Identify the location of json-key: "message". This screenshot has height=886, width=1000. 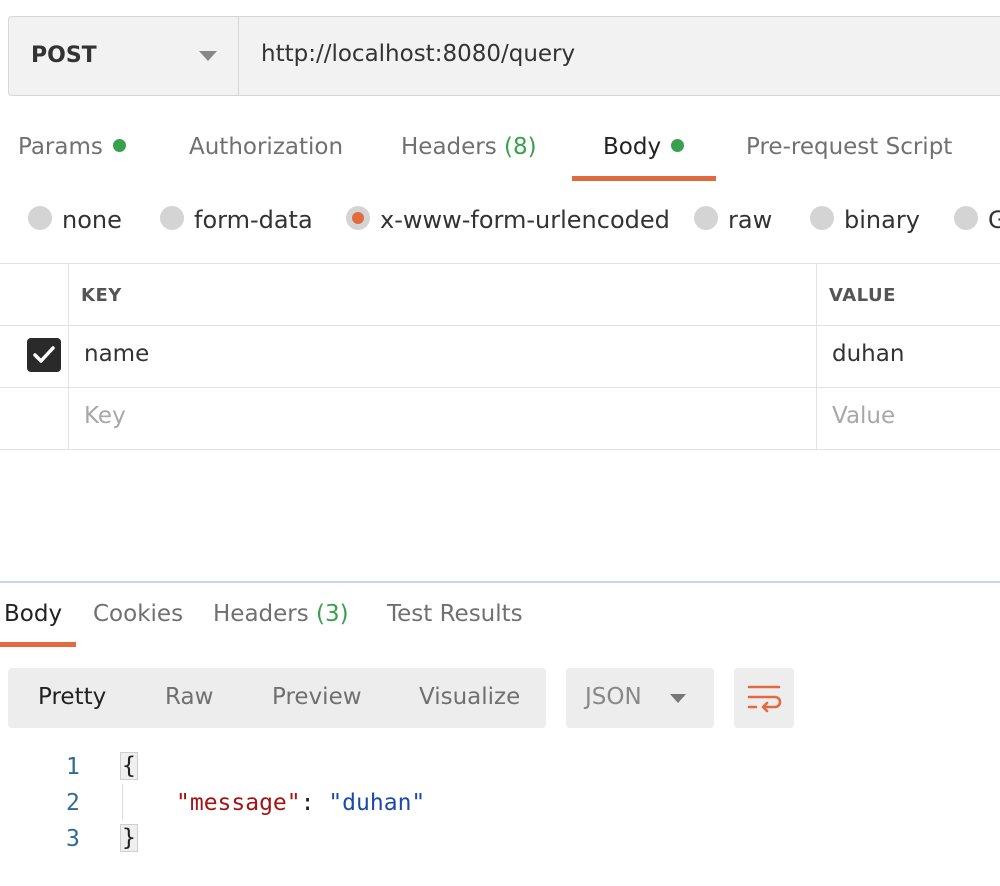
(238, 803).